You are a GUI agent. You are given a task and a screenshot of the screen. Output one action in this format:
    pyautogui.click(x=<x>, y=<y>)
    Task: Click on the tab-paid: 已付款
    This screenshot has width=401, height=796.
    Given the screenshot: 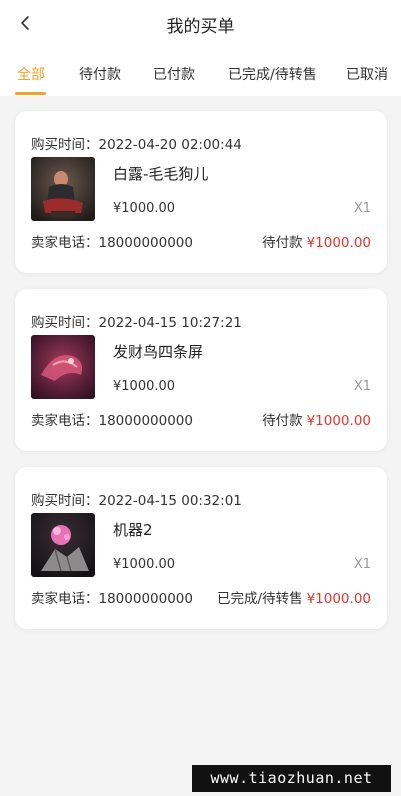 What is the action you would take?
    pyautogui.click(x=174, y=74)
    